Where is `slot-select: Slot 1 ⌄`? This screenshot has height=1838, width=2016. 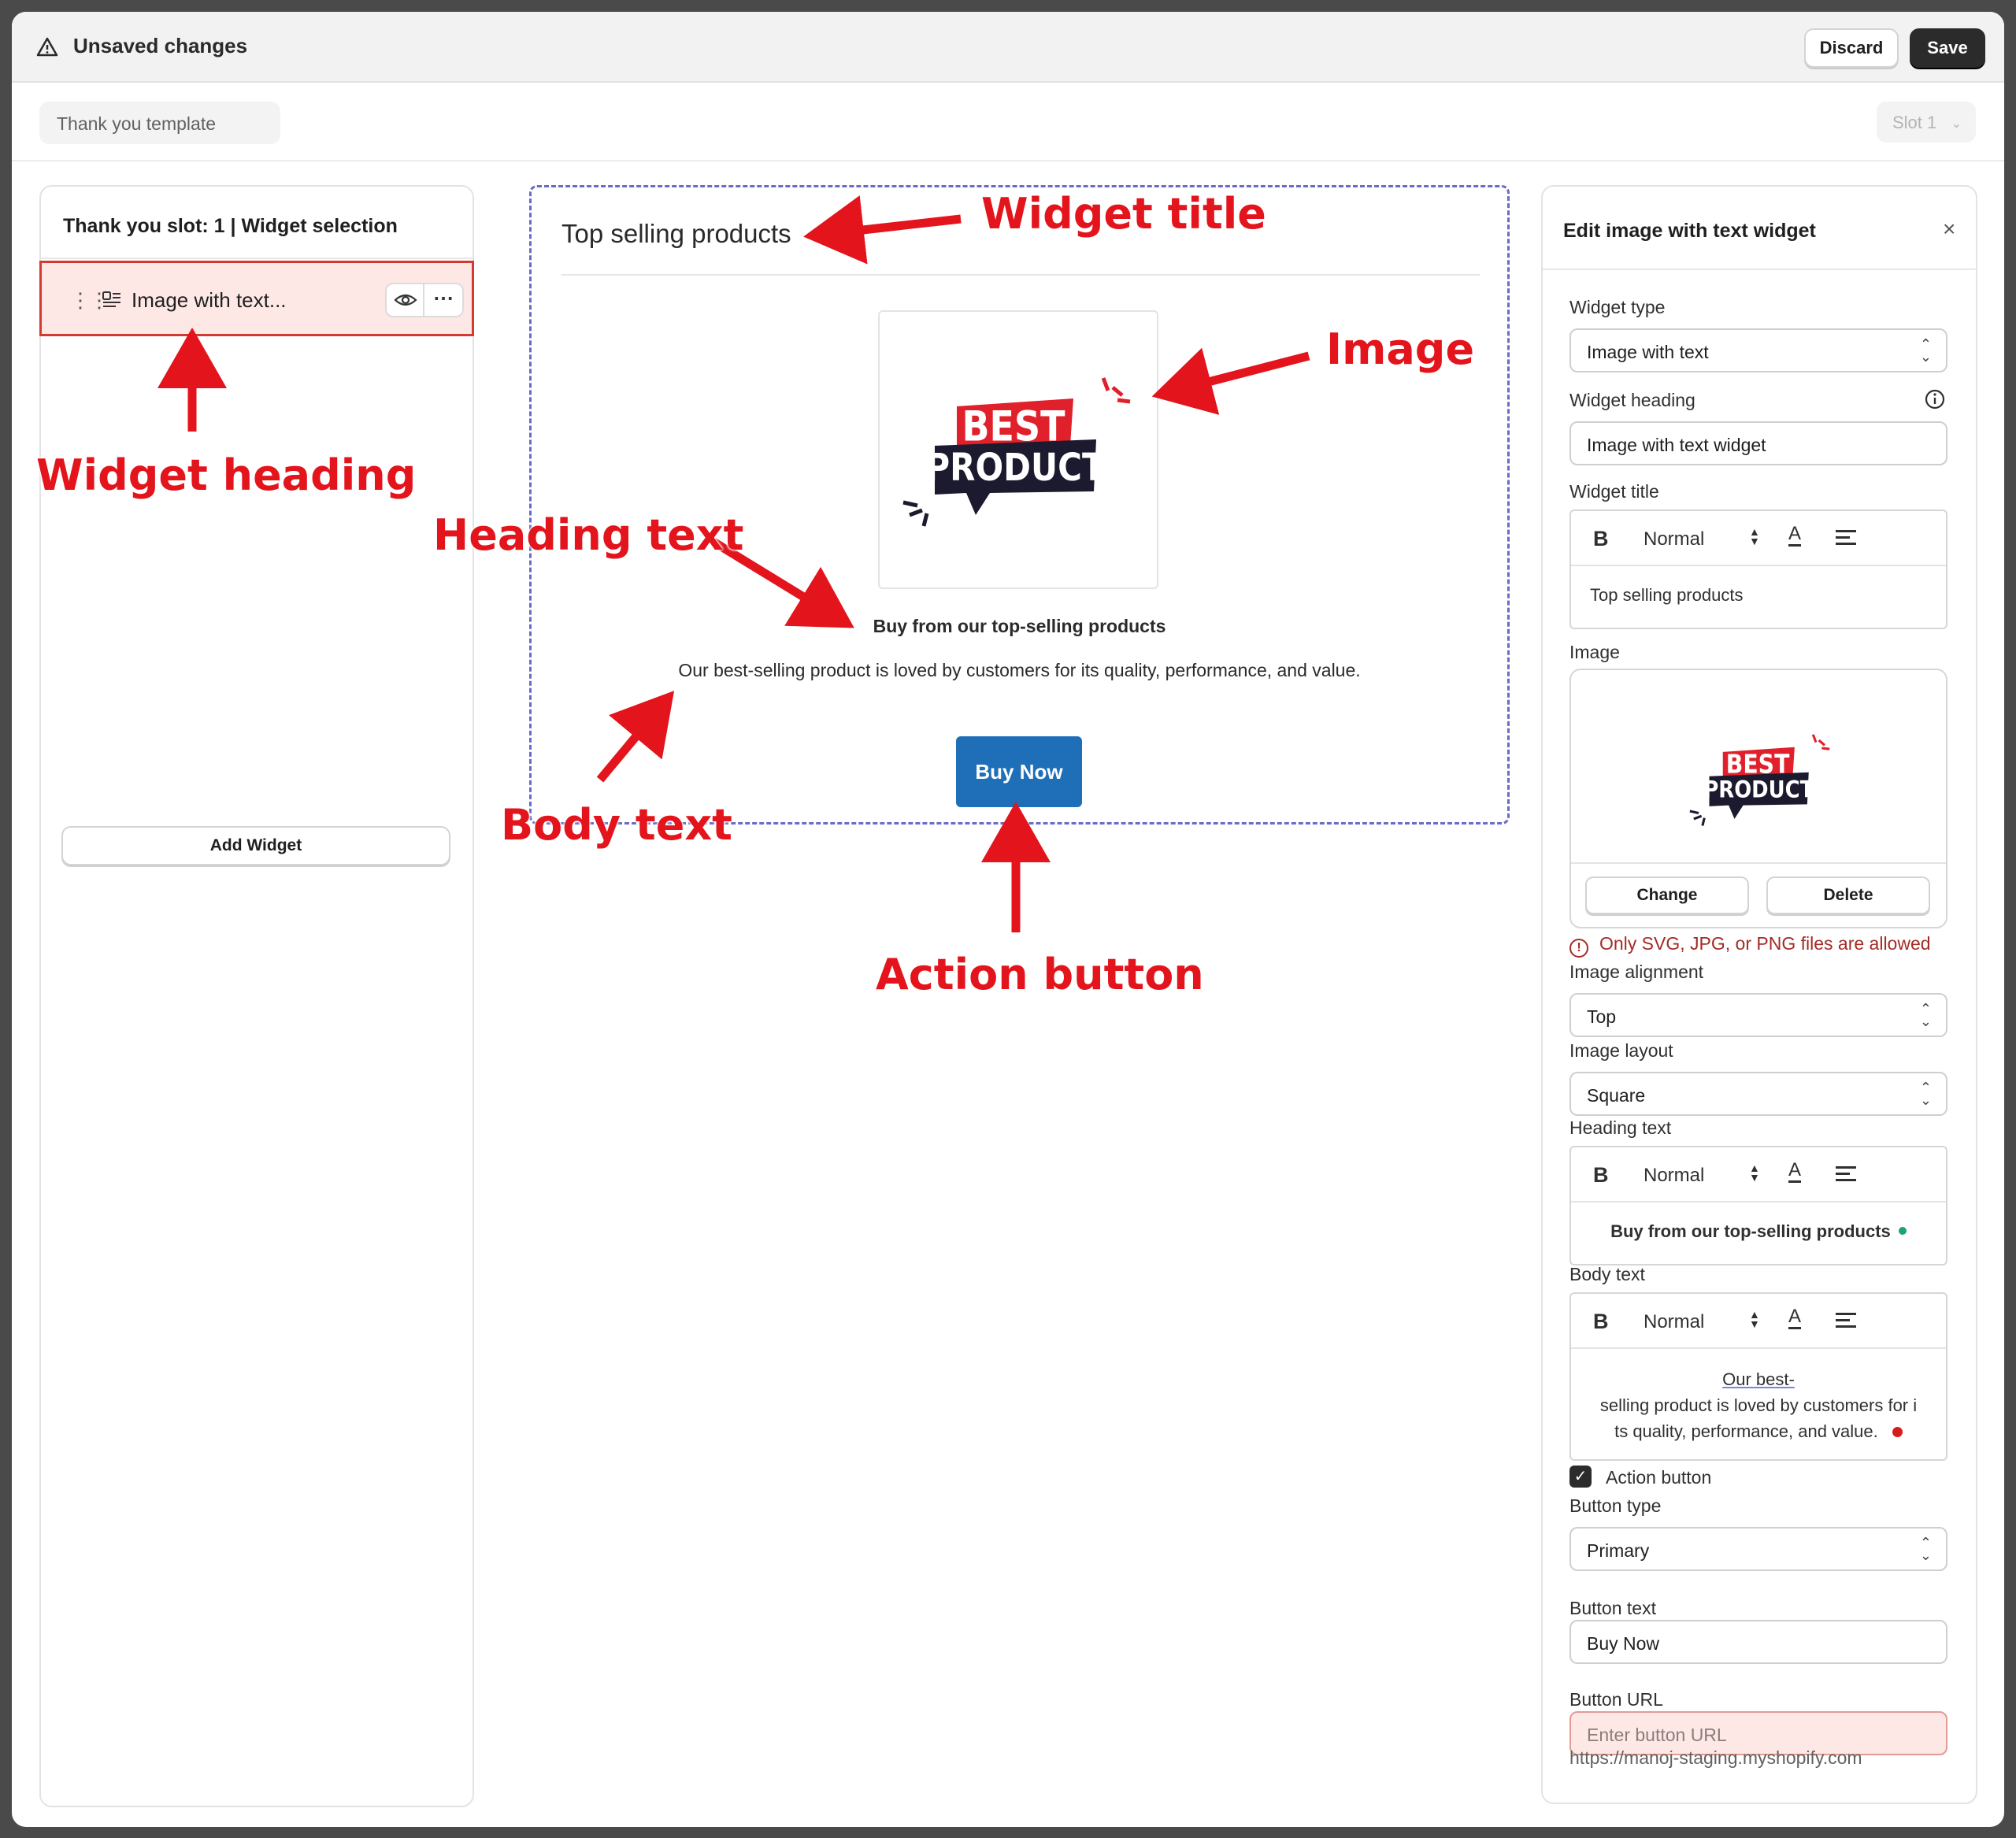 slot-select: Slot 1 ⌄ is located at coordinates (1926, 123).